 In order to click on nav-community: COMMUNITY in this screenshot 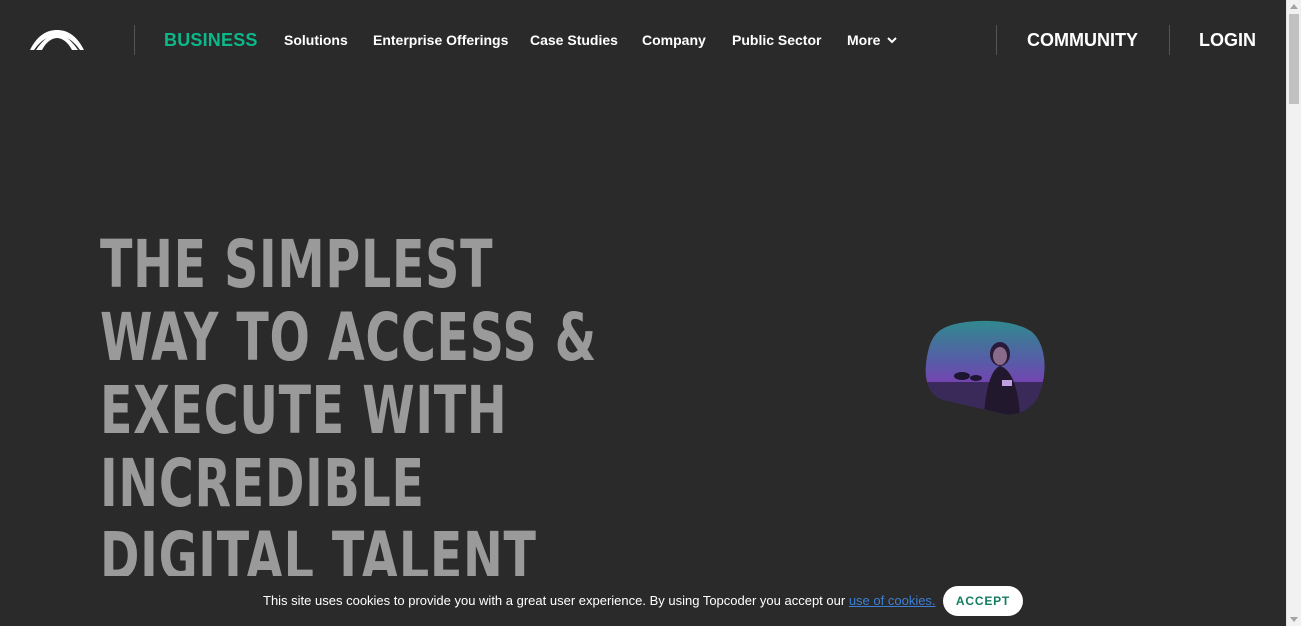, I will do `click(1082, 40)`.